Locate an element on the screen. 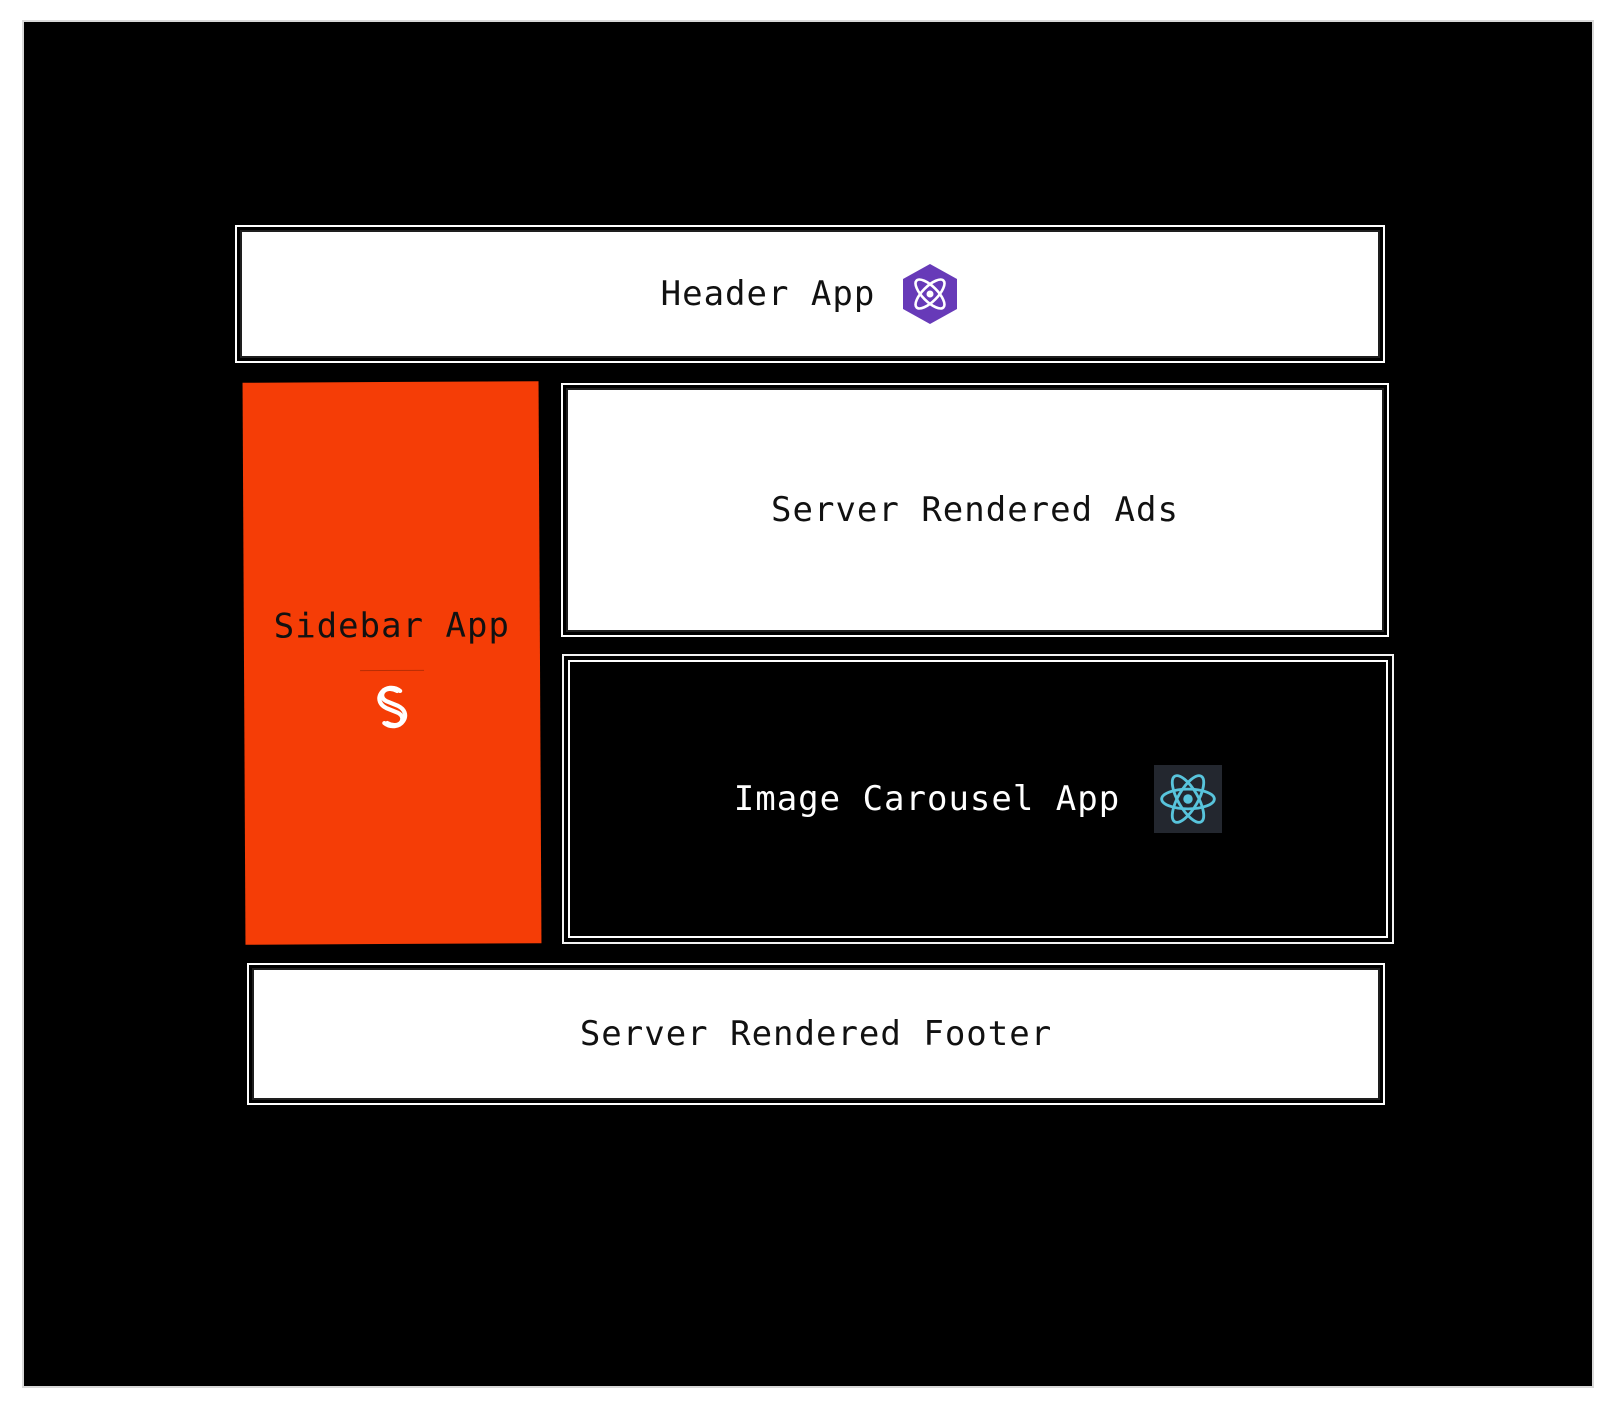 The image size is (1608, 1402). sidebar-divider is located at coordinates (392, 670).